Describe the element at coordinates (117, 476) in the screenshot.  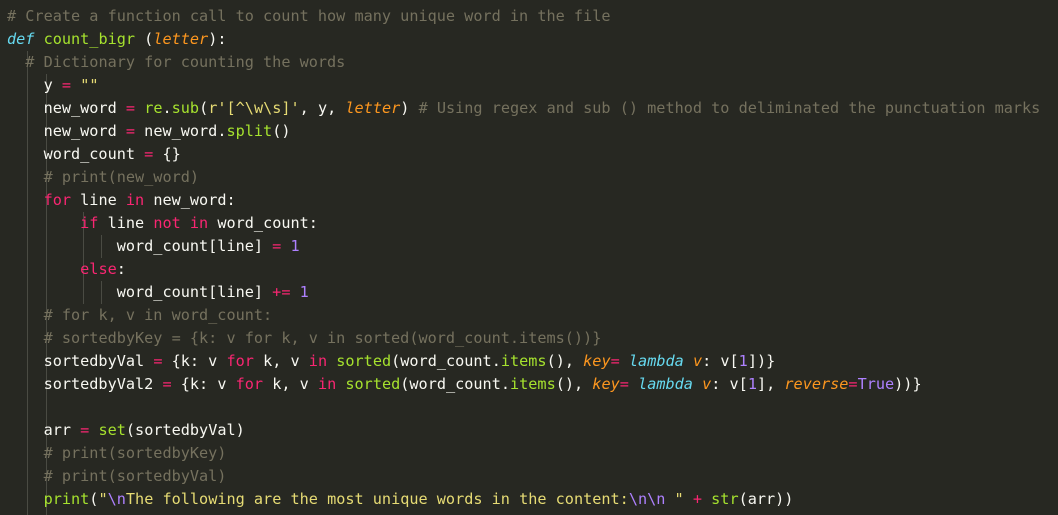
I see `code-line-21: # print(sortedbyVal)` at that location.